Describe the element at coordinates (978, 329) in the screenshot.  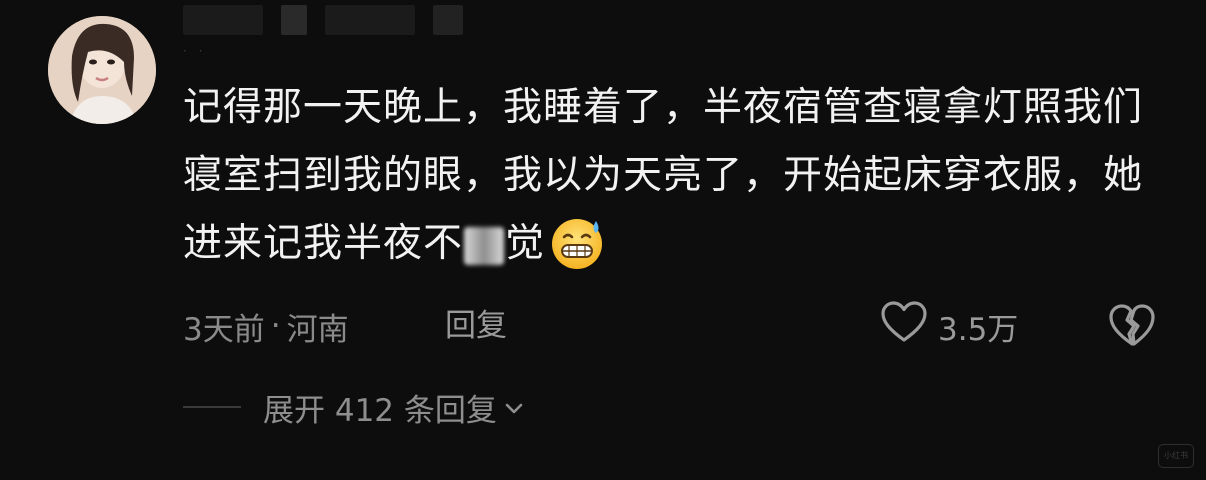
I see `like-count: 3.5万` at that location.